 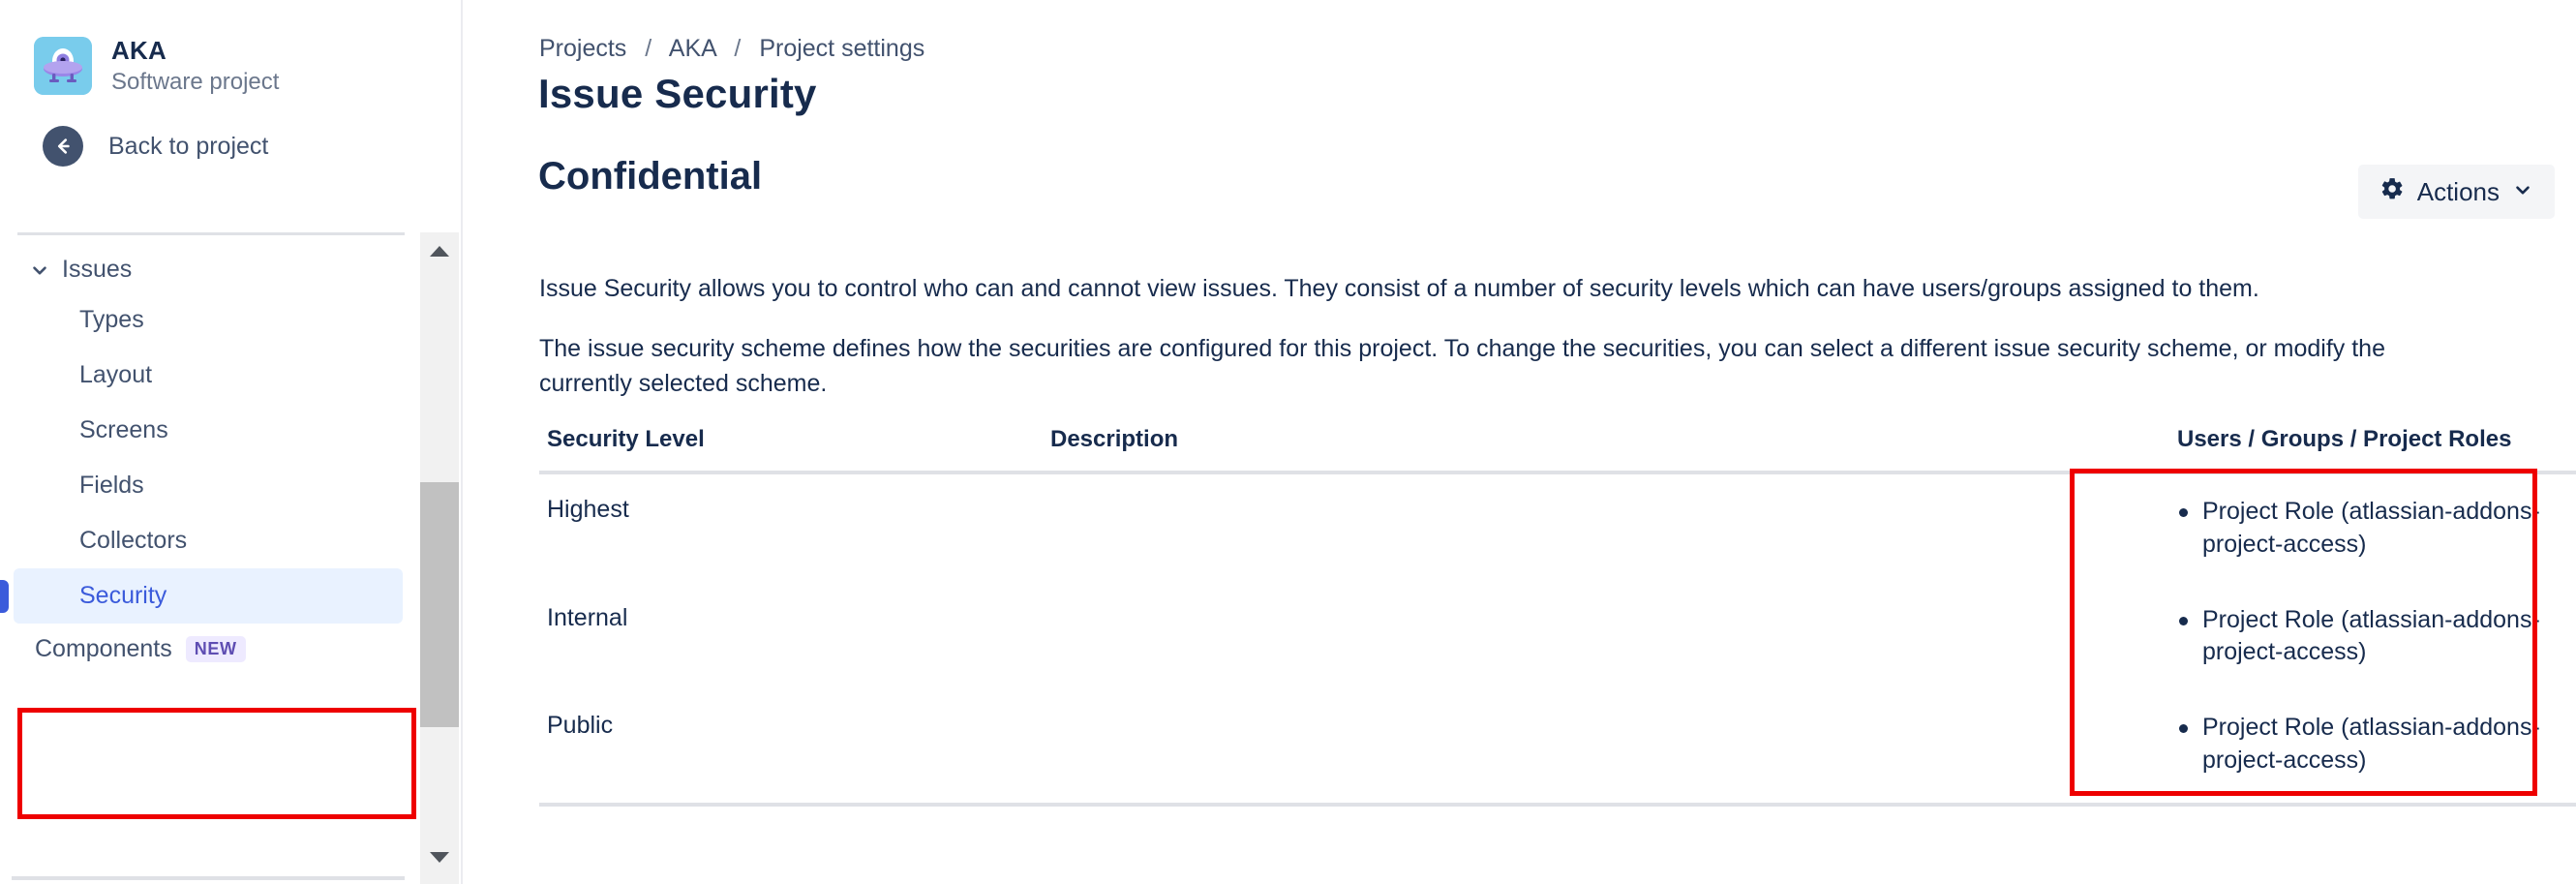 I want to click on project-header: AKA Software project, so click(x=231, y=48).